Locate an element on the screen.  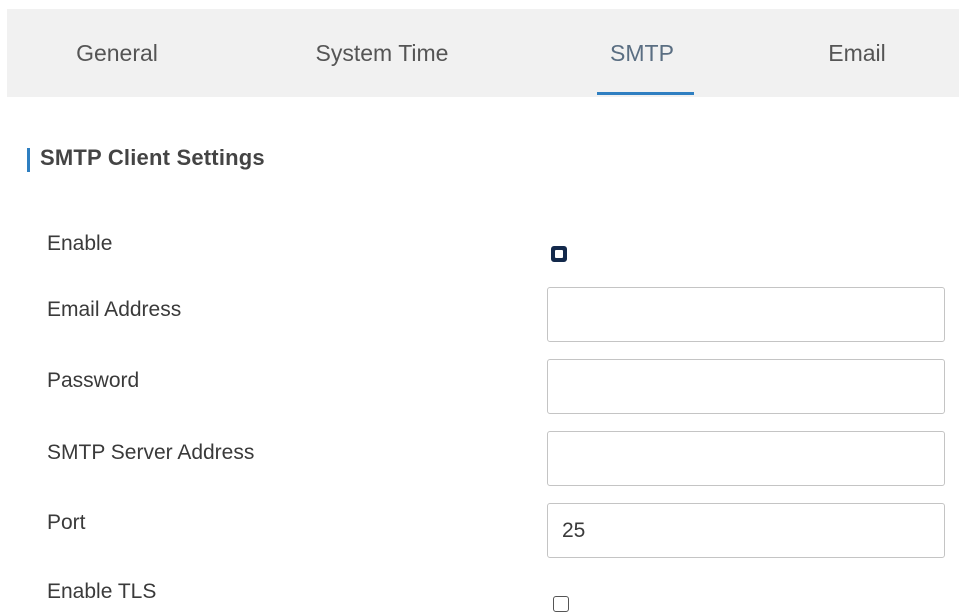
tab-smtp: SMTP is located at coordinates (642, 53).